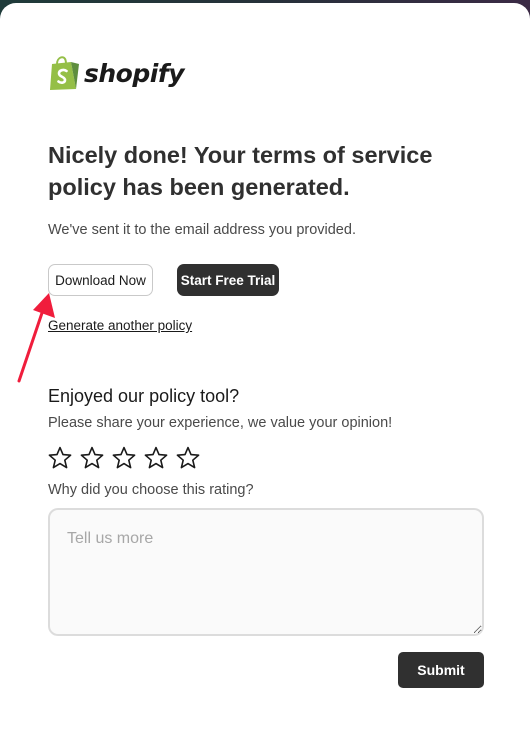 This screenshot has height=743, width=530. I want to click on brand-name: shopify, so click(134, 73).